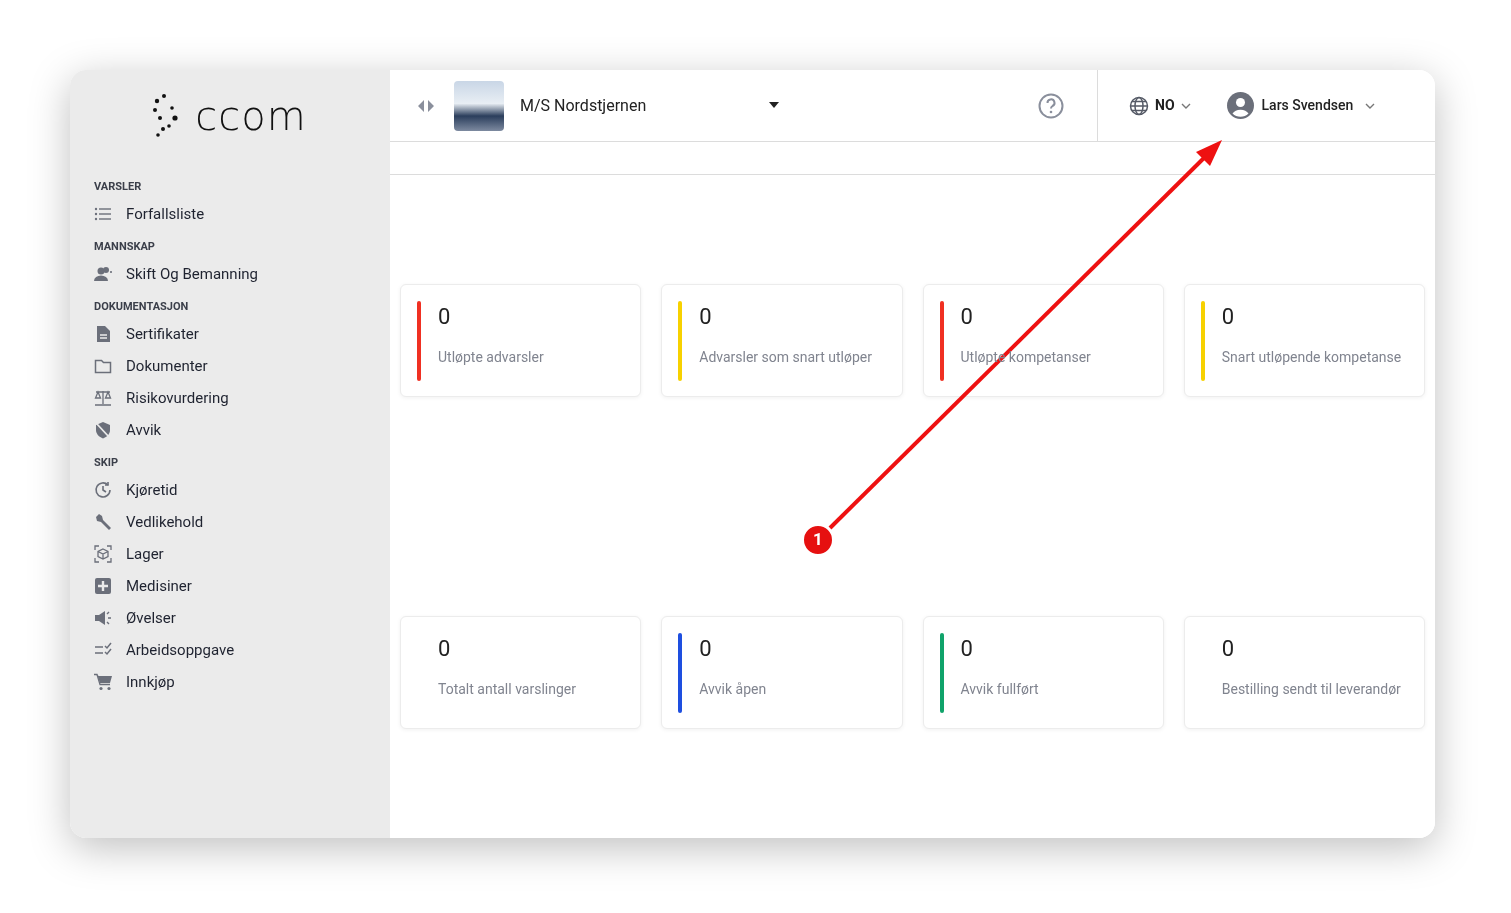  What do you see at coordinates (103, 366) in the screenshot?
I see `folder-icon` at bounding box center [103, 366].